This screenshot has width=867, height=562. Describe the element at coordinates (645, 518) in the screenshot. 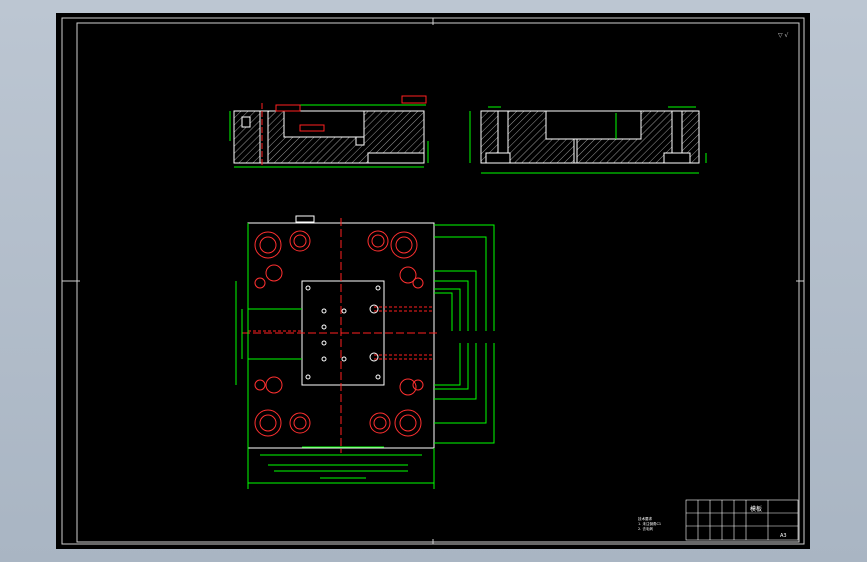

I see `note-title: 技术要求` at that location.